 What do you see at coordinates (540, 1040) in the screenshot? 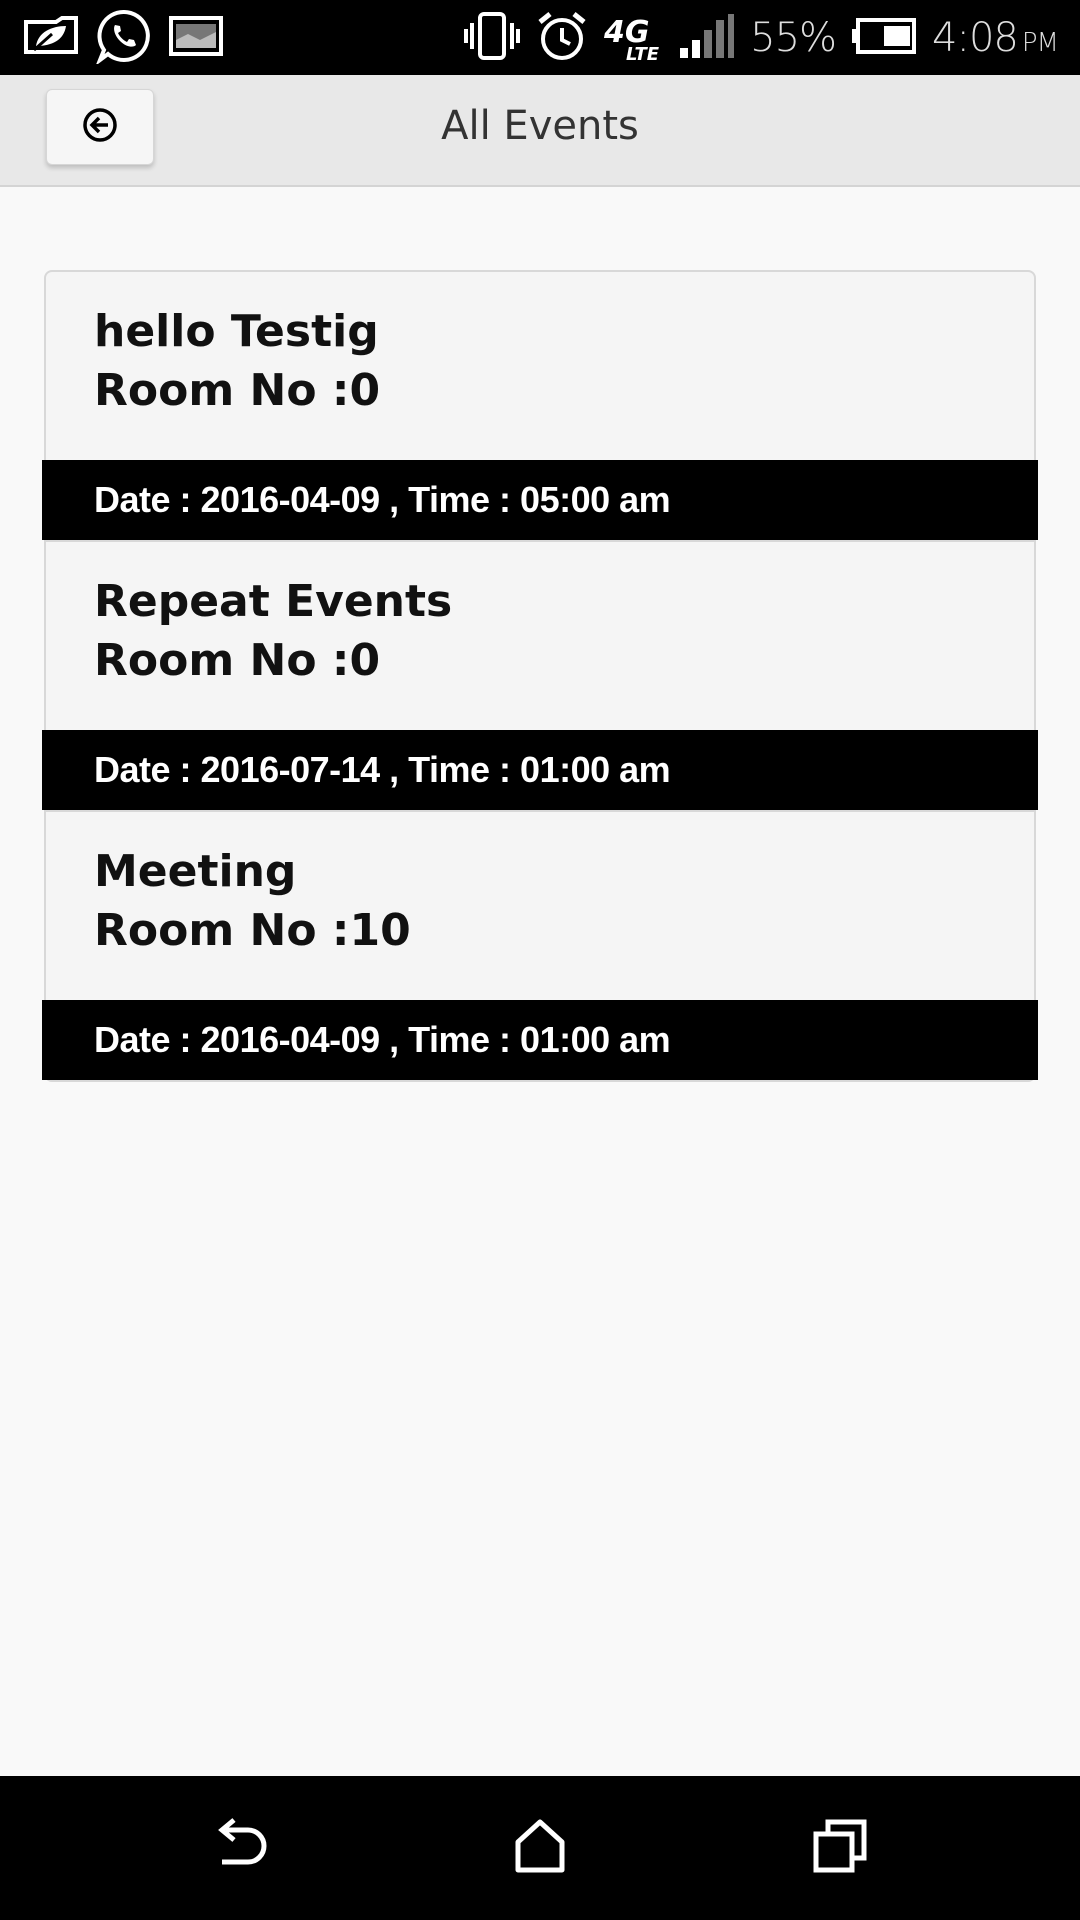
I see `event-datetime: Date : 2016-04-09 , Time : 01:00 am` at bounding box center [540, 1040].